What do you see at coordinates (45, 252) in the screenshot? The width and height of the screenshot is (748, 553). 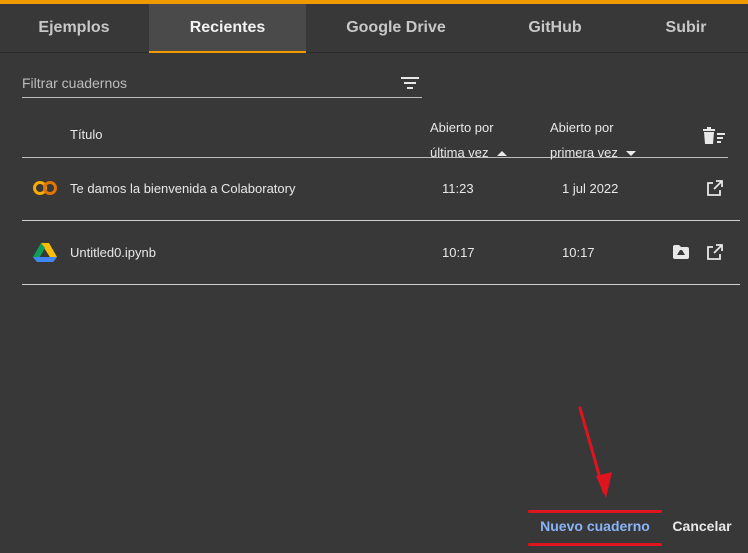 I see `google-drive-icon` at bounding box center [45, 252].